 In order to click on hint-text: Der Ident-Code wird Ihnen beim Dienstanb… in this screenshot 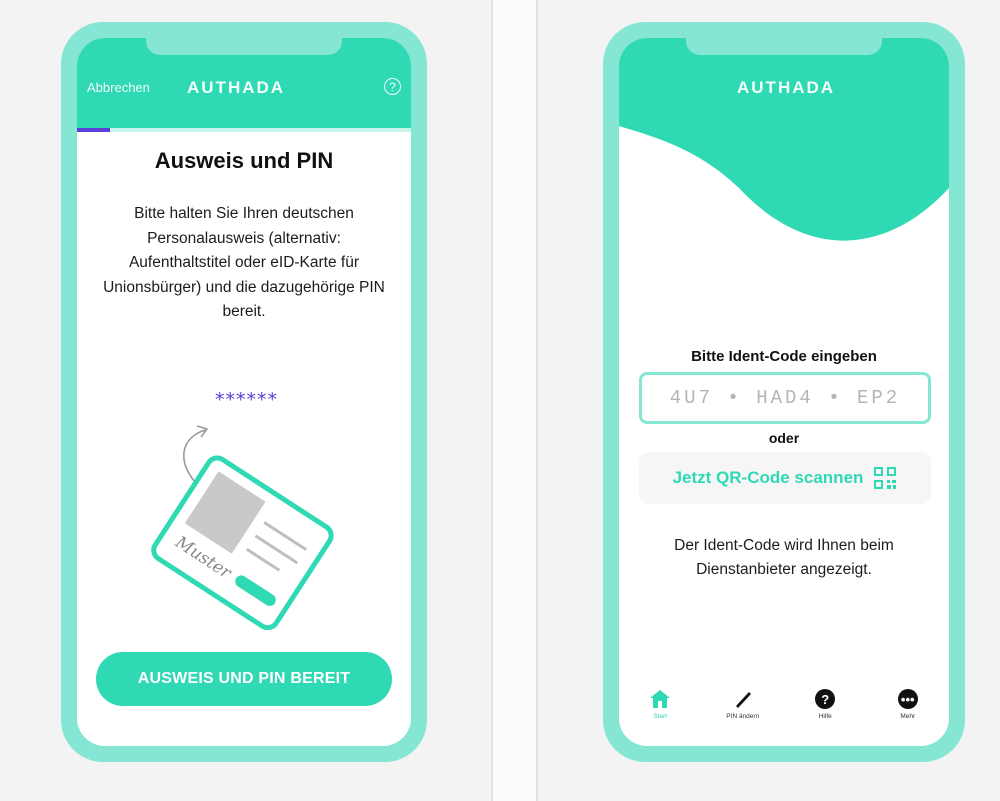, I will do `click(784, 557)`.